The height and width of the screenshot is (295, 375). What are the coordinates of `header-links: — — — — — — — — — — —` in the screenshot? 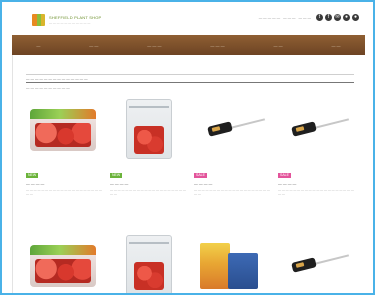 It's located at (285, 18).